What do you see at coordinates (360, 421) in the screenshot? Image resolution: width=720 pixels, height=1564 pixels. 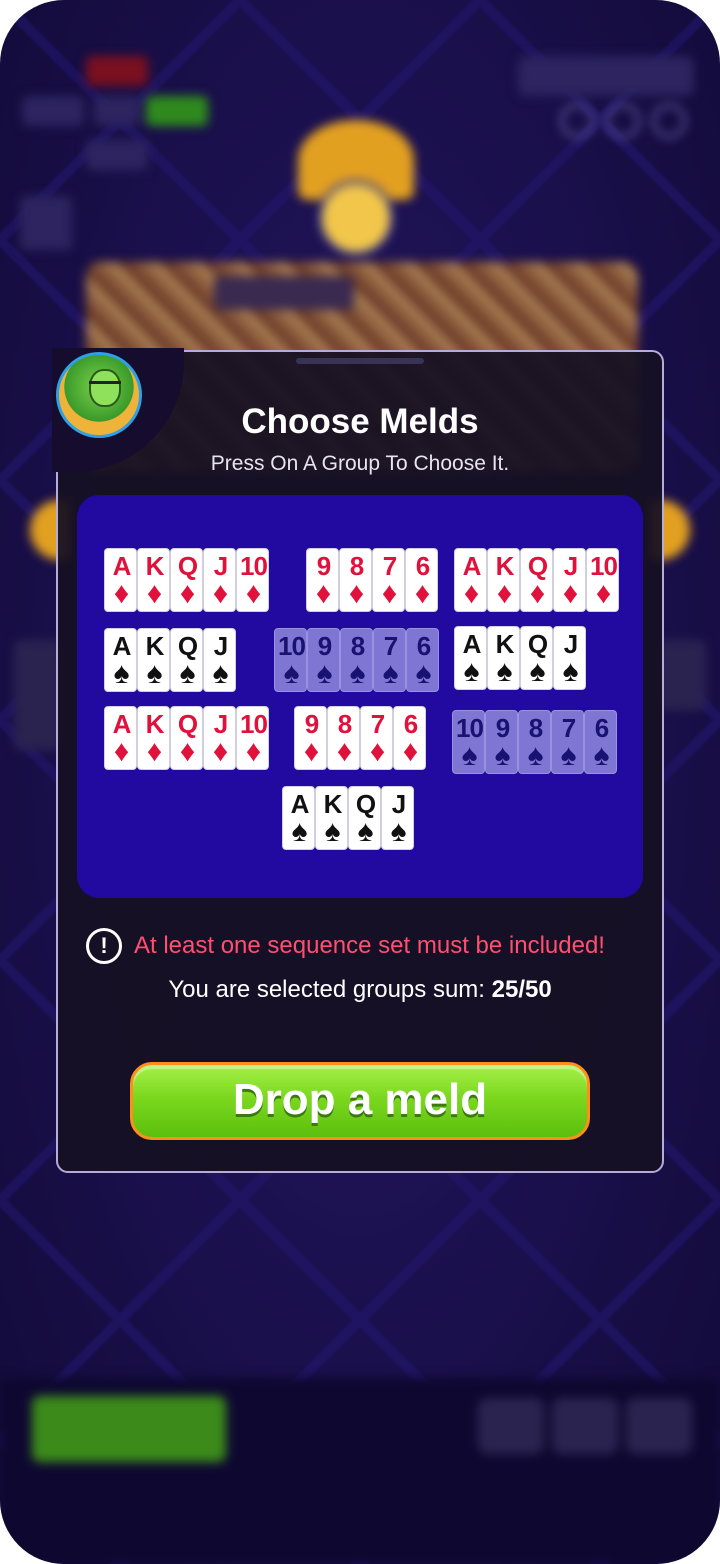 I see `modal-title: Choose Melds` at bounding box center [360, 421].